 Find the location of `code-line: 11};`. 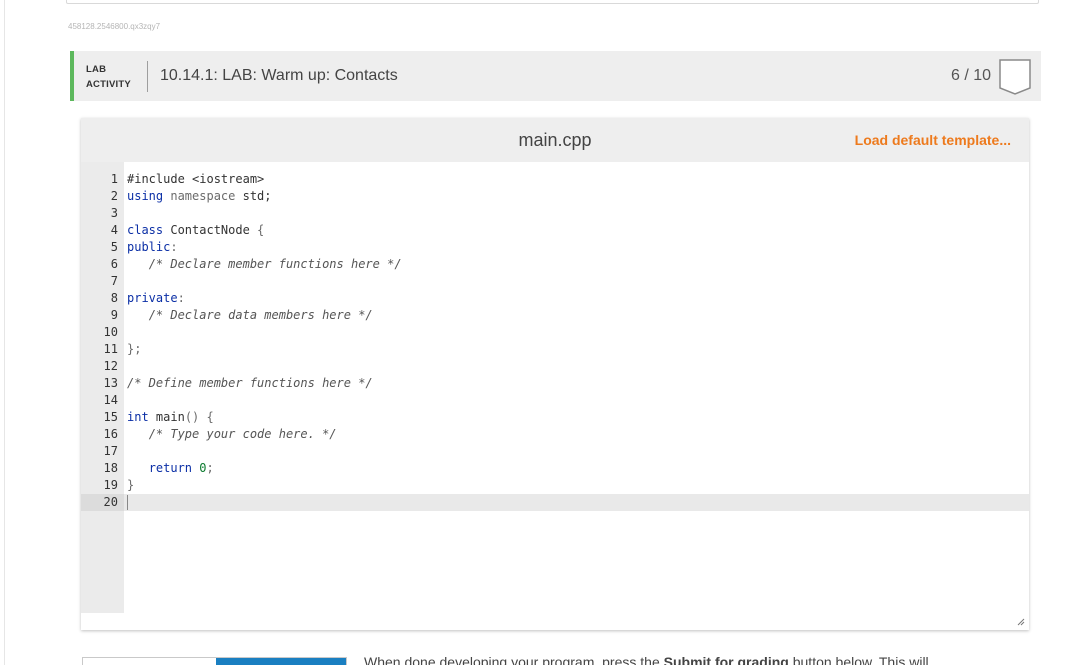

code-line: 11}; is located at coordinates (555, 349).